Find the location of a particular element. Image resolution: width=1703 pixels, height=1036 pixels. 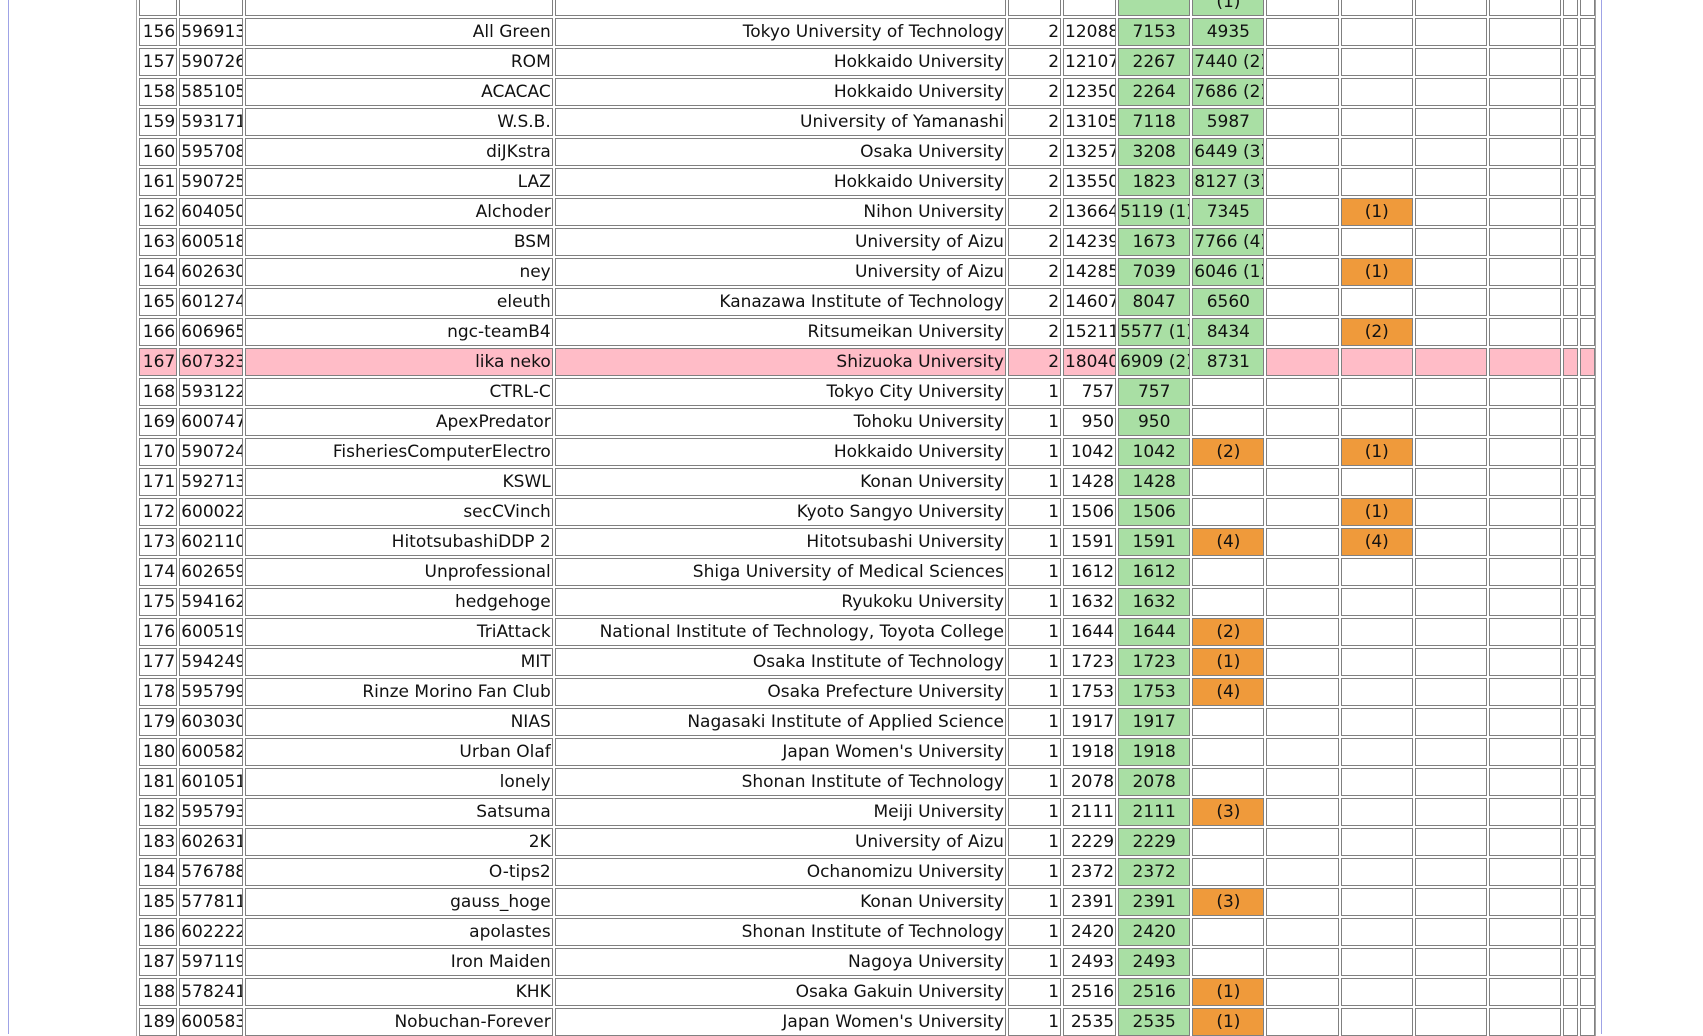

team-name-cell: Satsuma is located at coordinates (398, 812).